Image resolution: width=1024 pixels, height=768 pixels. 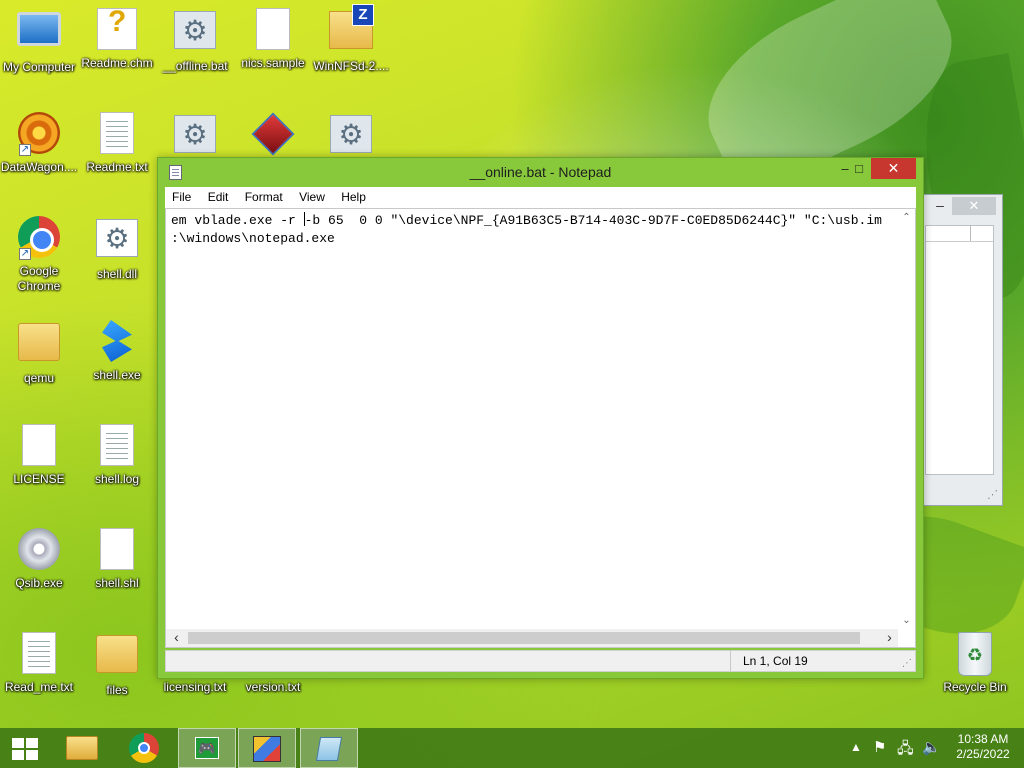 I want to click on desktop-icon-qemu: qemu, so click(x=39, y=353).